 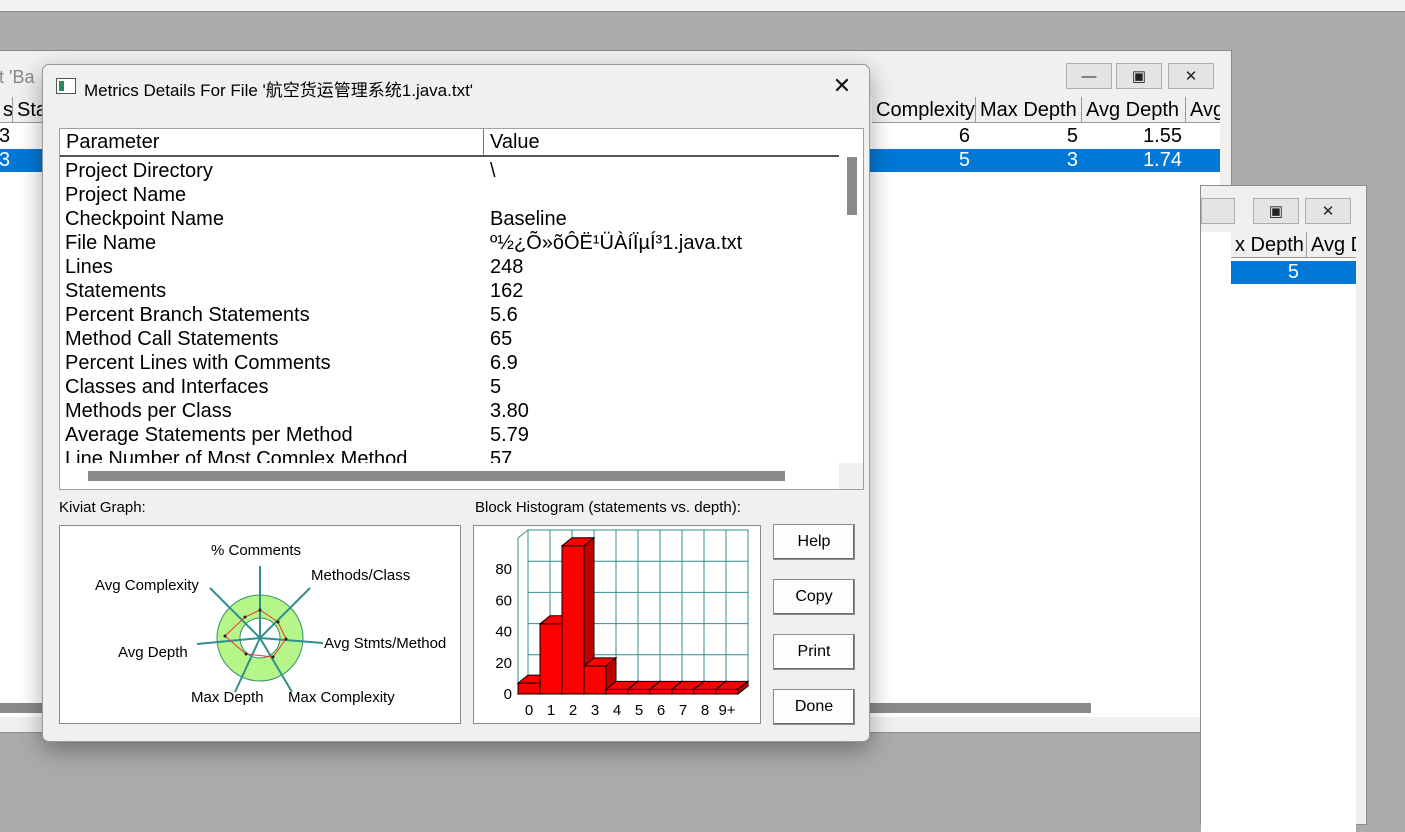 What do you see at coordinates (814, 652) in the screenshot?
I see `print-button: Print` at bounding box center [814, 652].